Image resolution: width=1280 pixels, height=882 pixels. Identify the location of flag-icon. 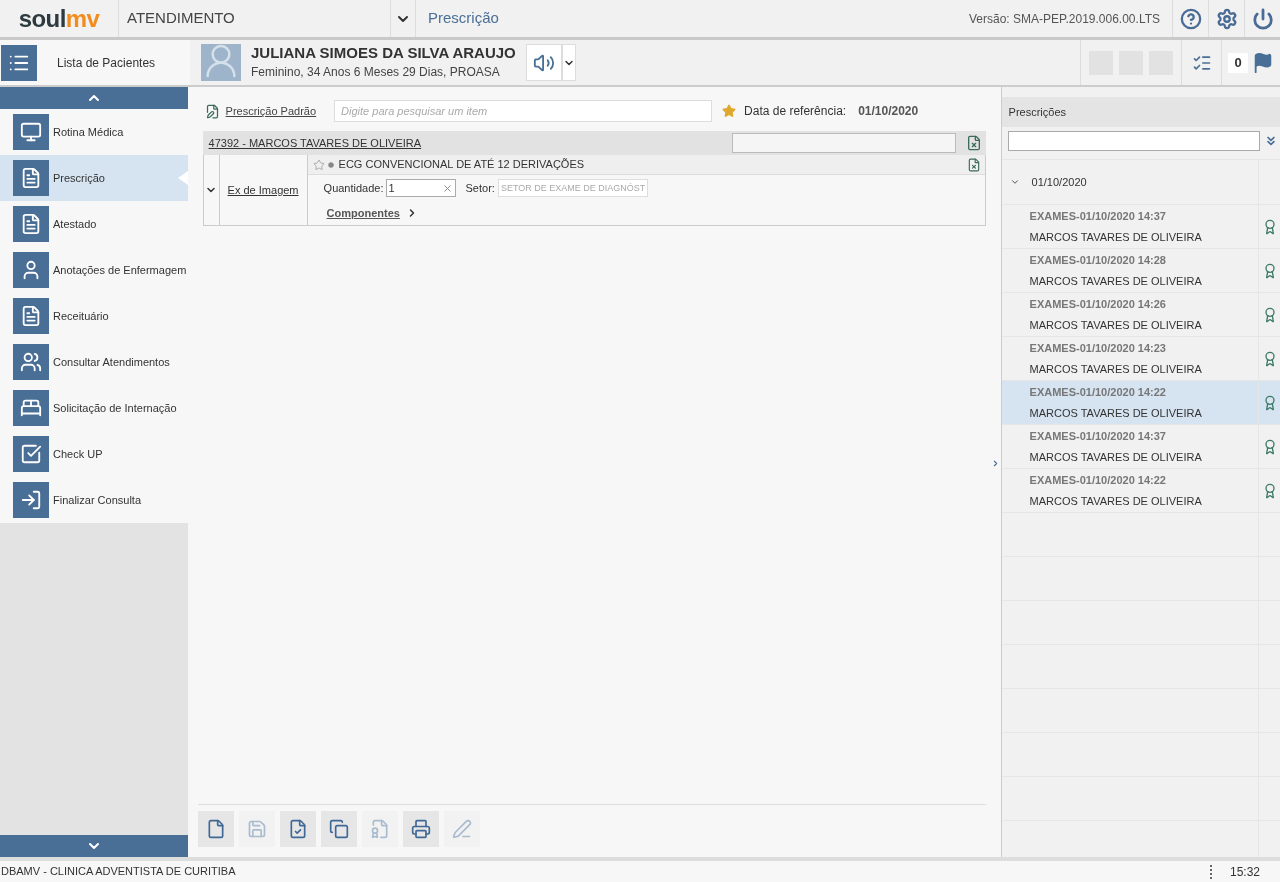
(1263, 62).